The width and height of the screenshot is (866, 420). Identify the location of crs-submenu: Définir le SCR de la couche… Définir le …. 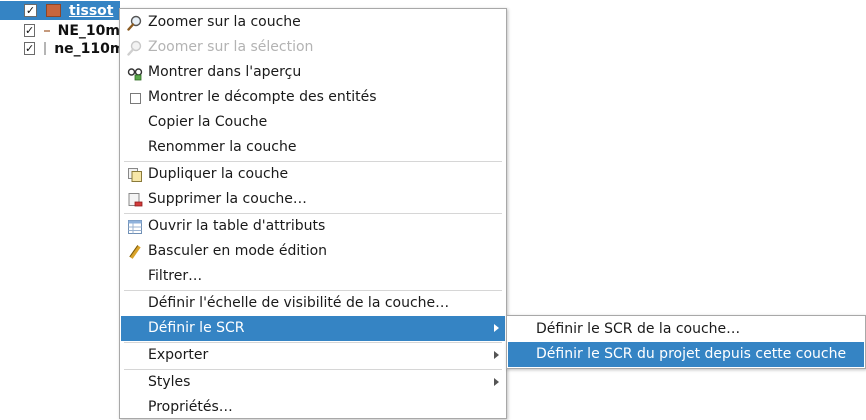
(686, 342).